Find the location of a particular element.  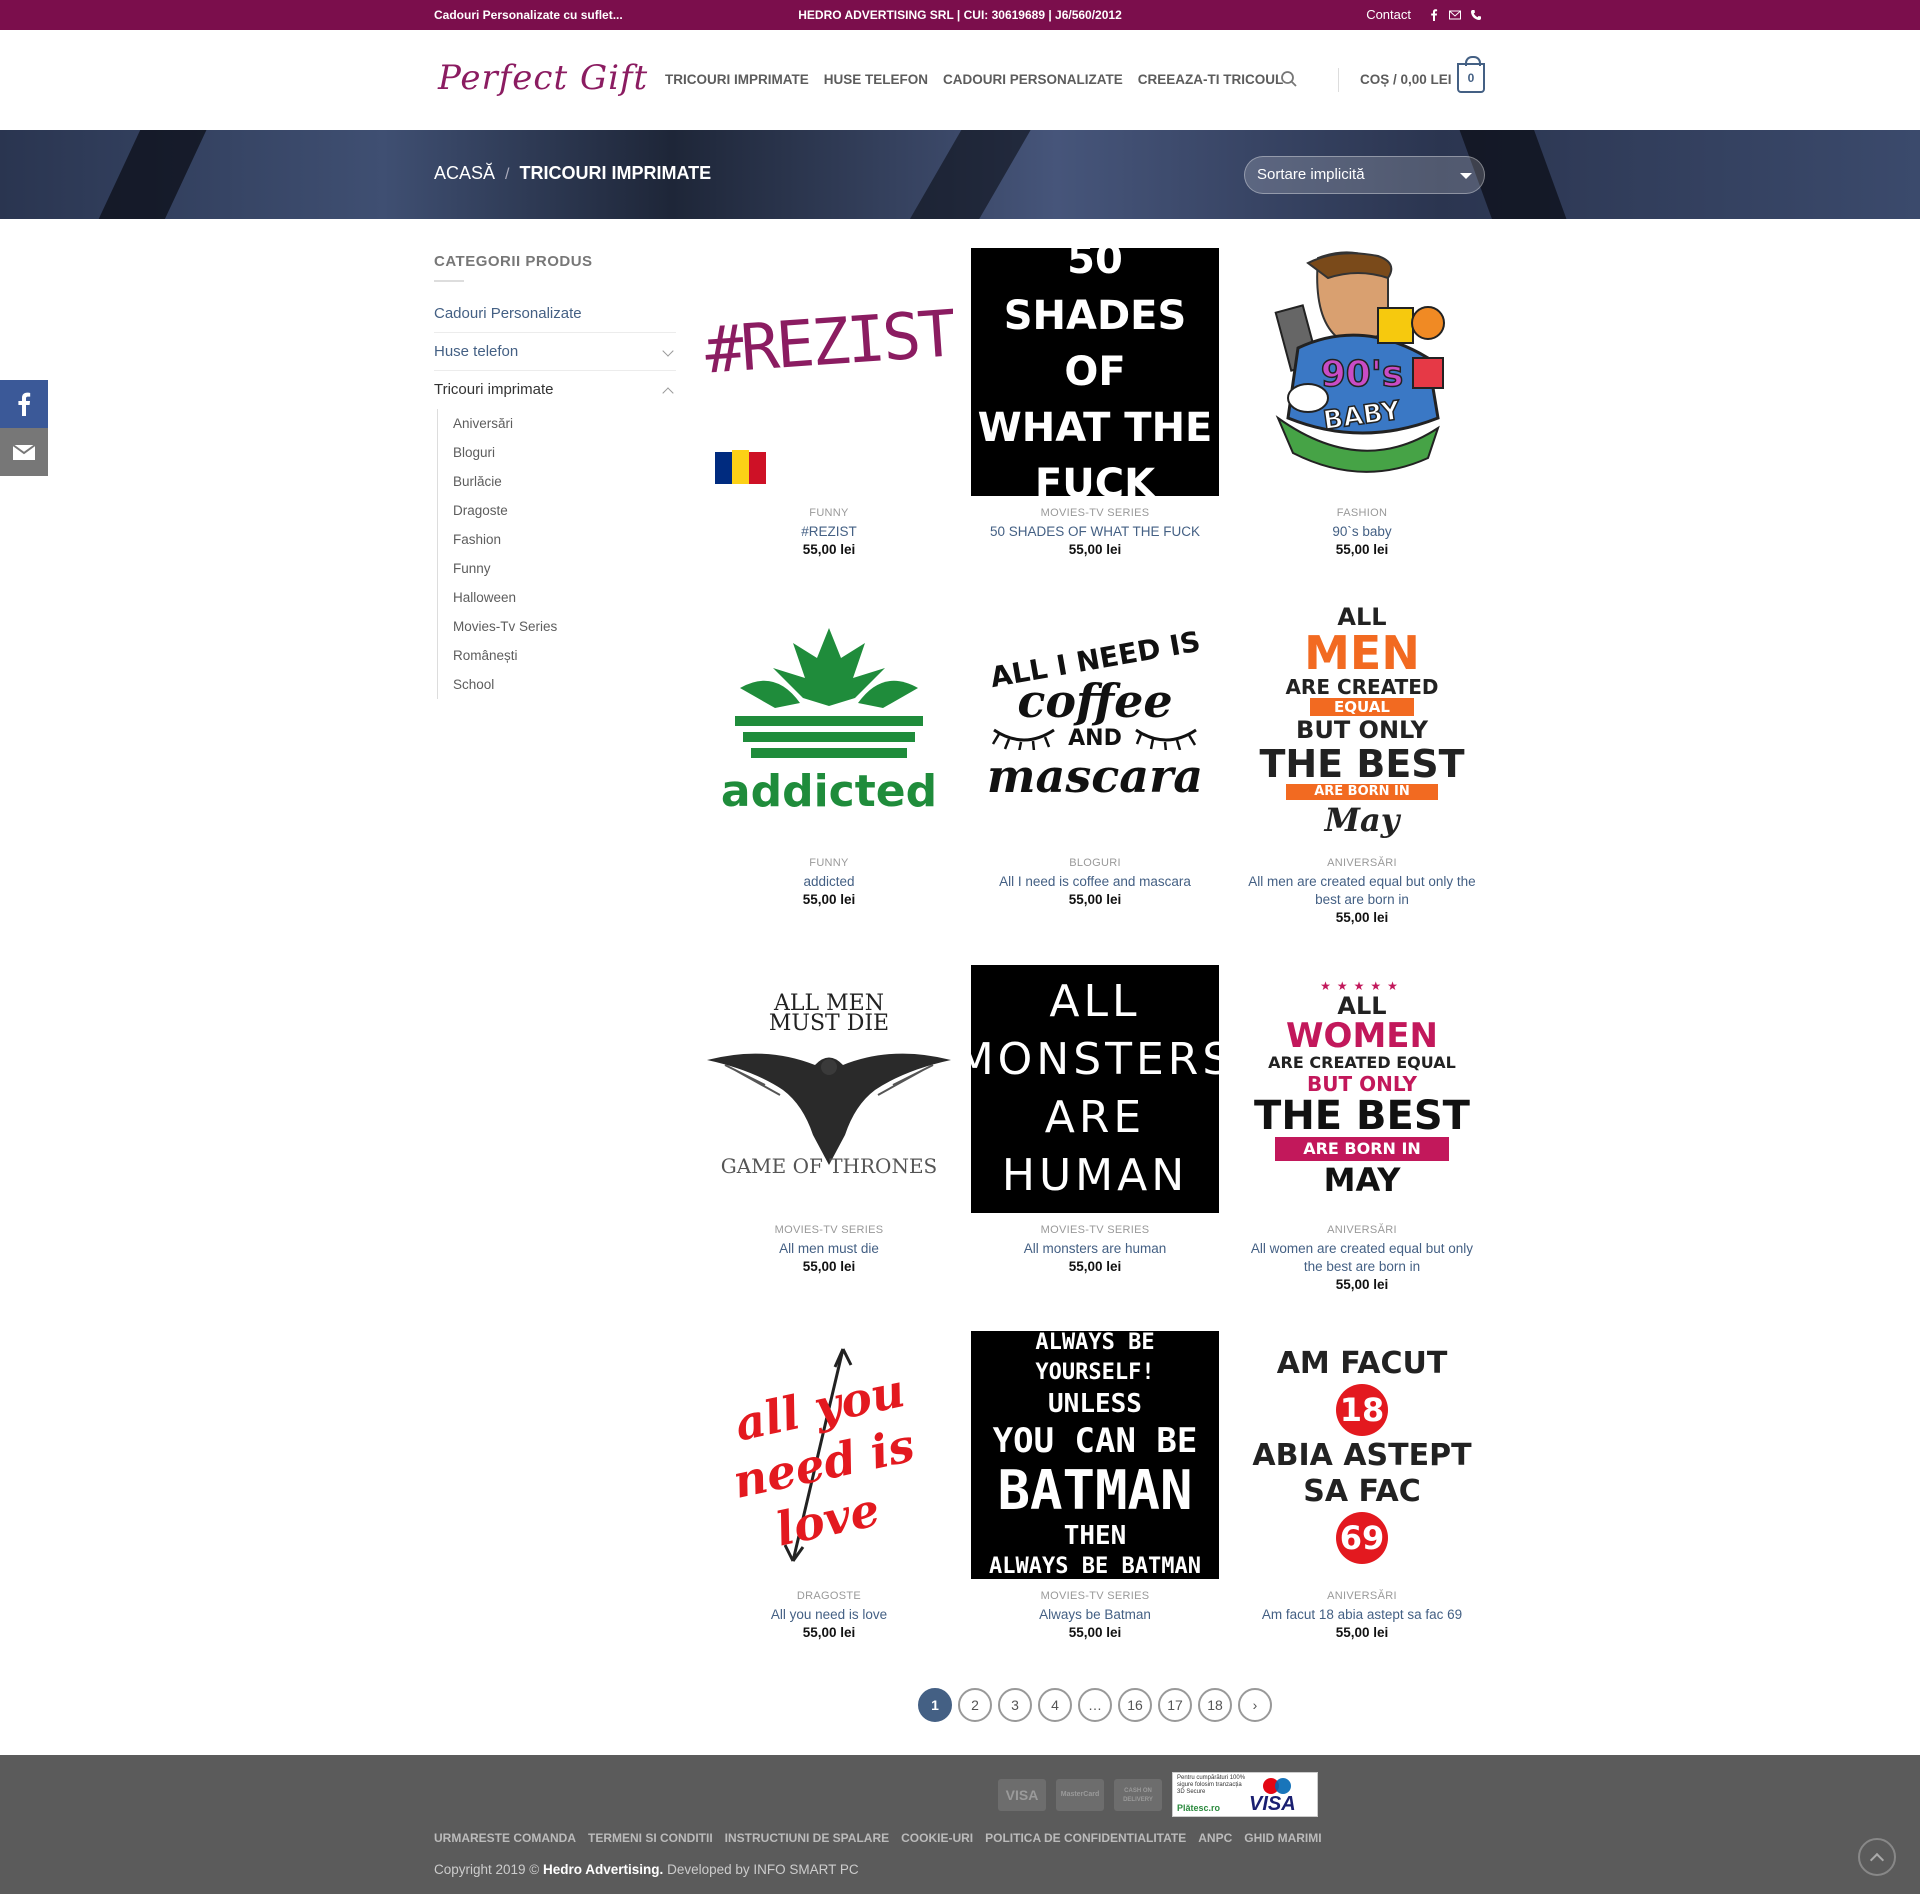

product-card: addicted FUNNY addicted 55,00 lei is located at coordinates (829, 752).